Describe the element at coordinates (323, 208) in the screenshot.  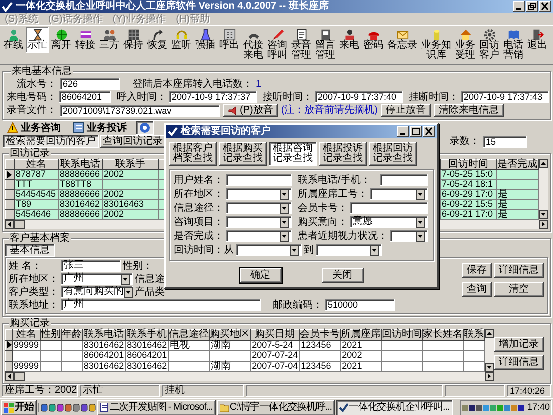
I see `field-label: 会员卡号：` at that location.